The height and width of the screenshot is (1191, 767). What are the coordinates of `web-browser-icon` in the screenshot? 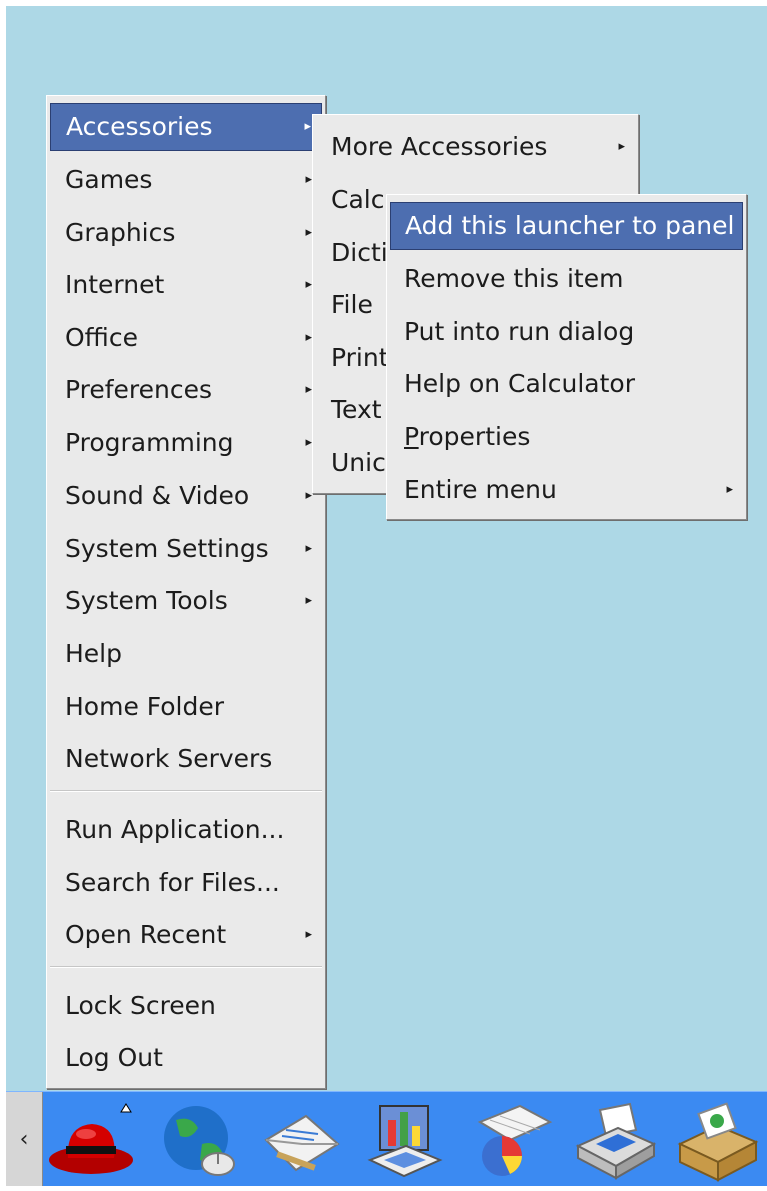 It's located at (199, 1141).